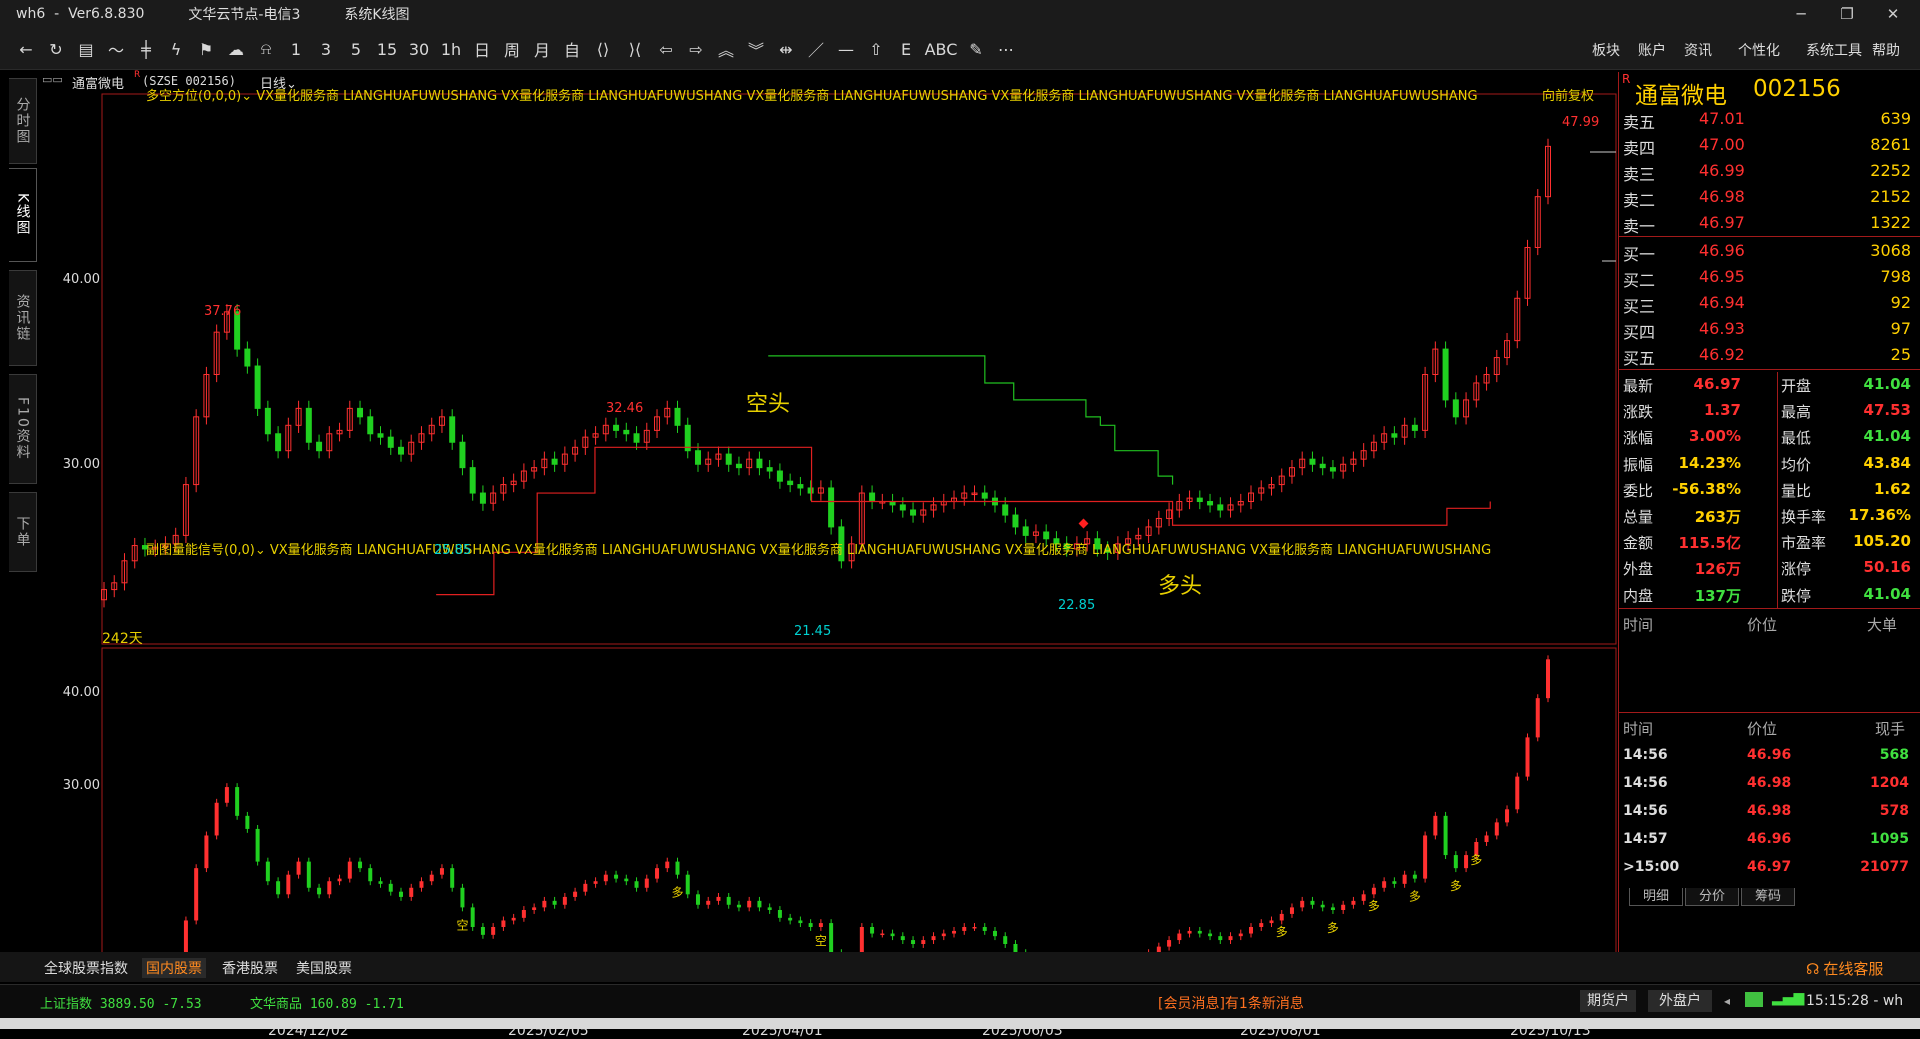  What do you see at coordinates (86, 49) in the screenshot?
I see `table-icon: ▤` at bounding box center [86, 49].